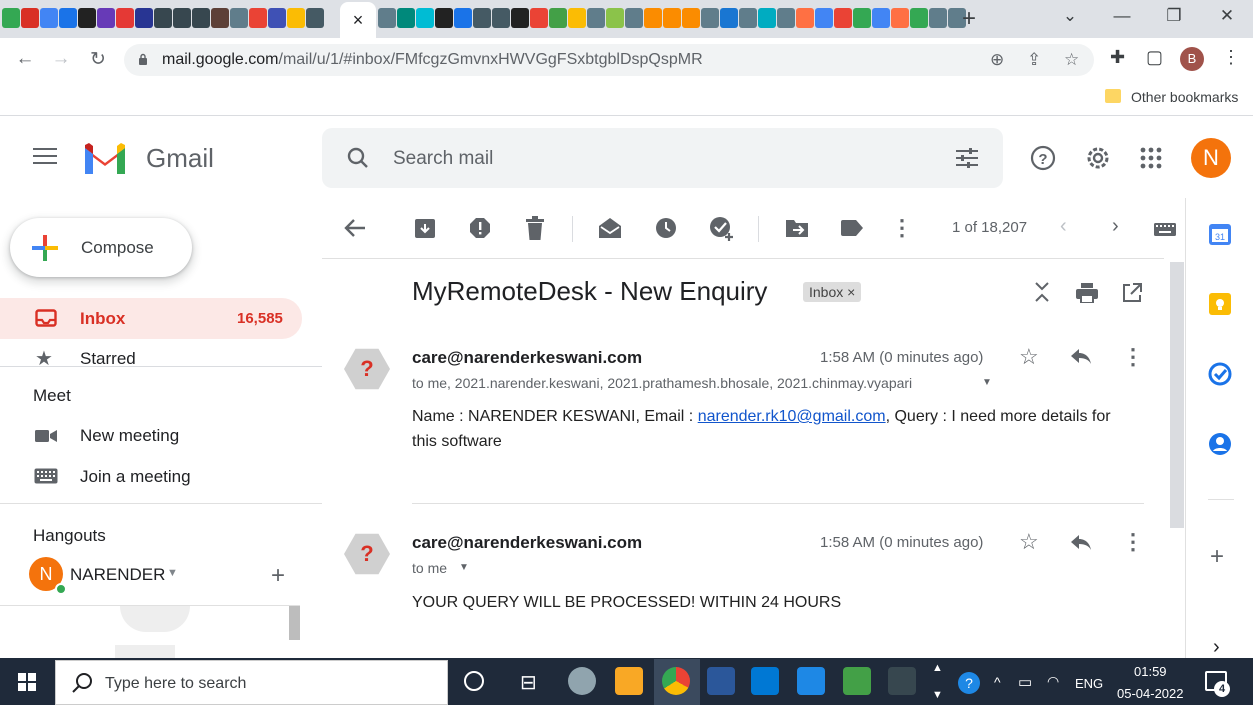  I want to click on chrome-menu-icon: ⋮, so click(1231, 57).